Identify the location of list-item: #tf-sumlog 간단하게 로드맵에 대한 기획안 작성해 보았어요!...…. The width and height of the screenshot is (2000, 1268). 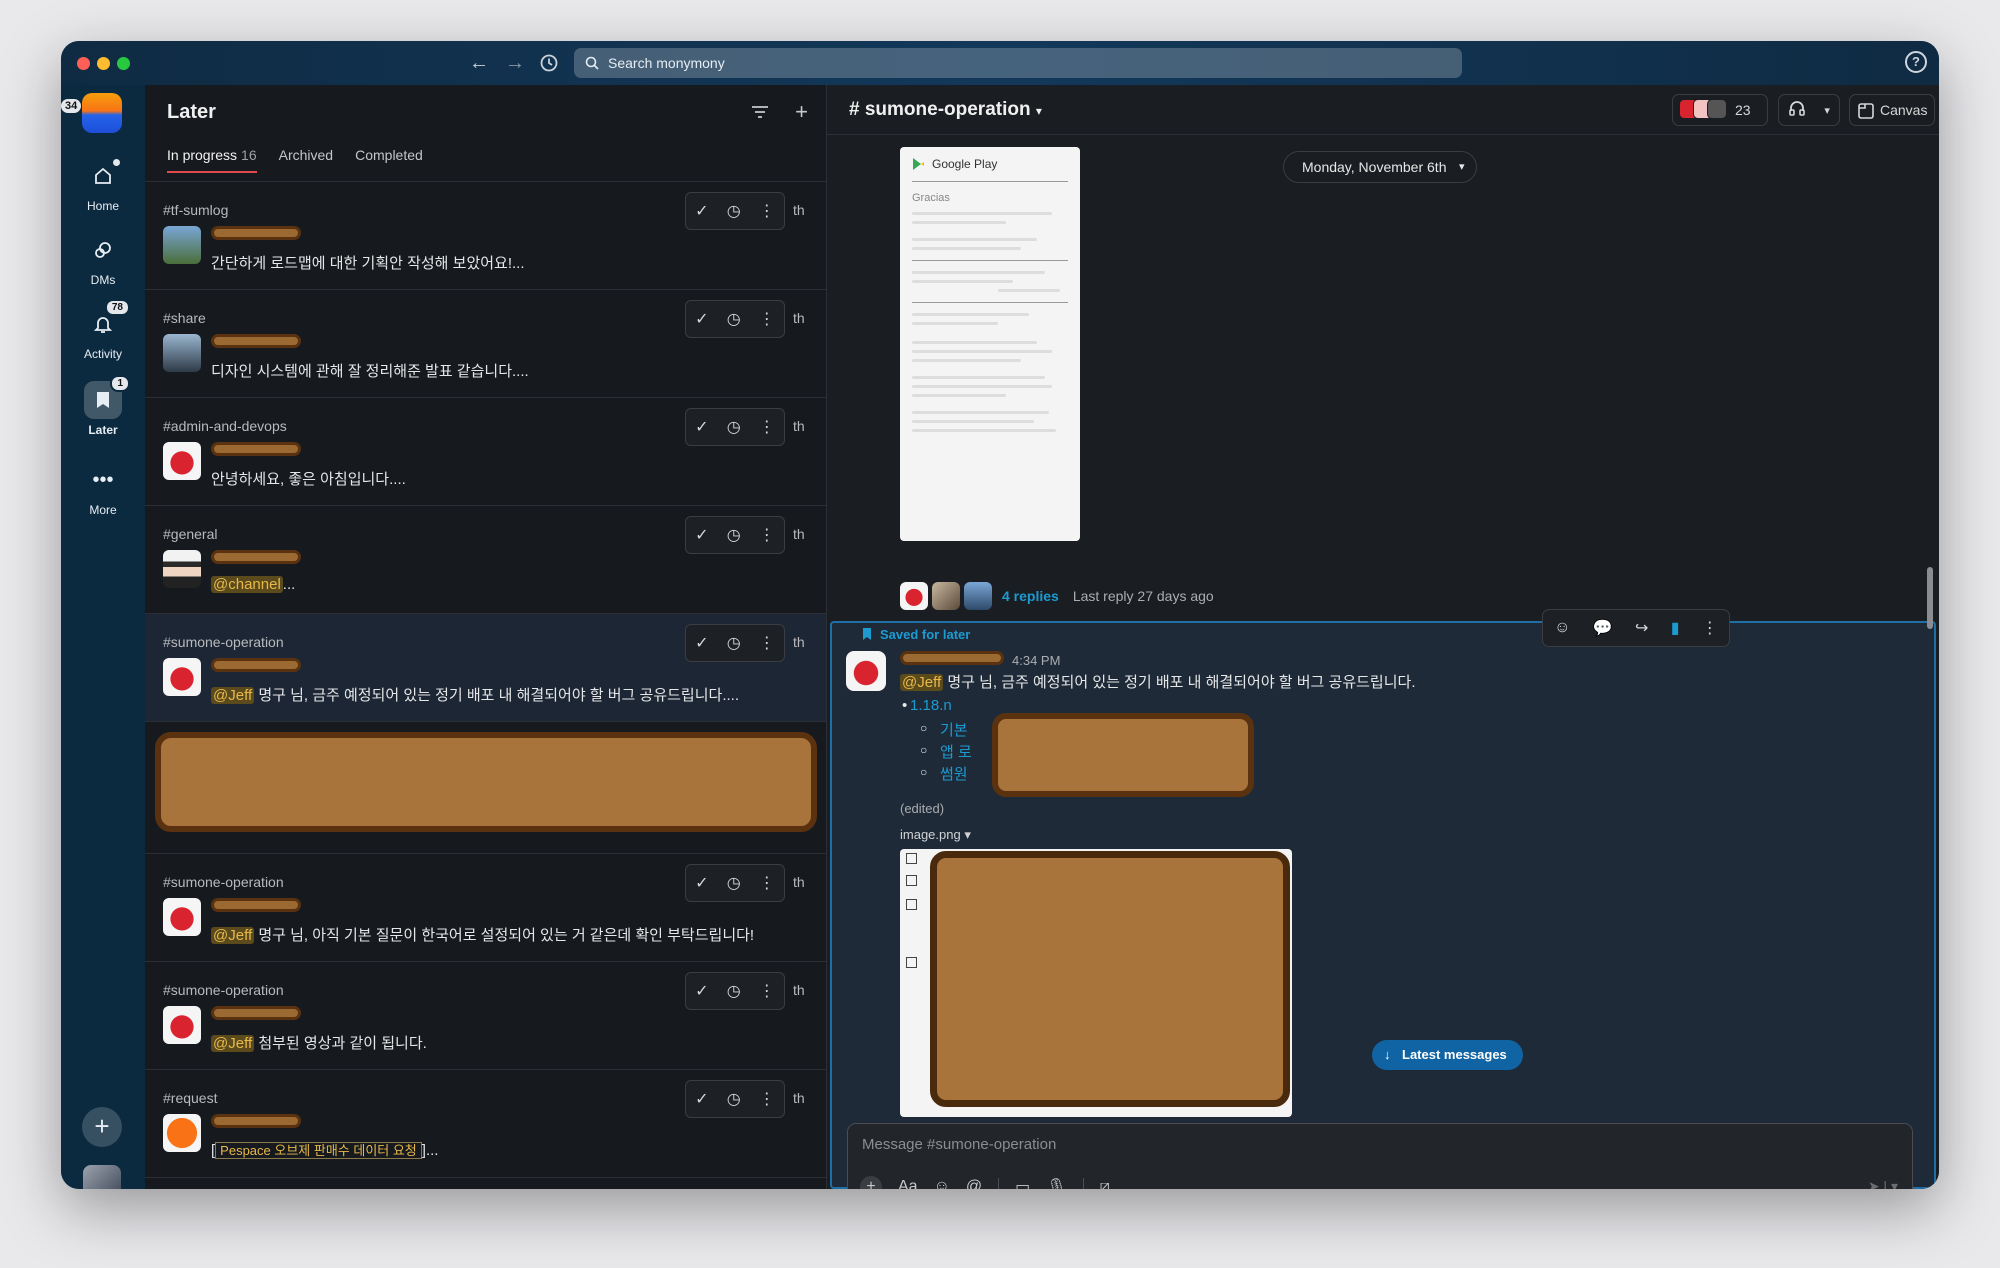
(485, 236).